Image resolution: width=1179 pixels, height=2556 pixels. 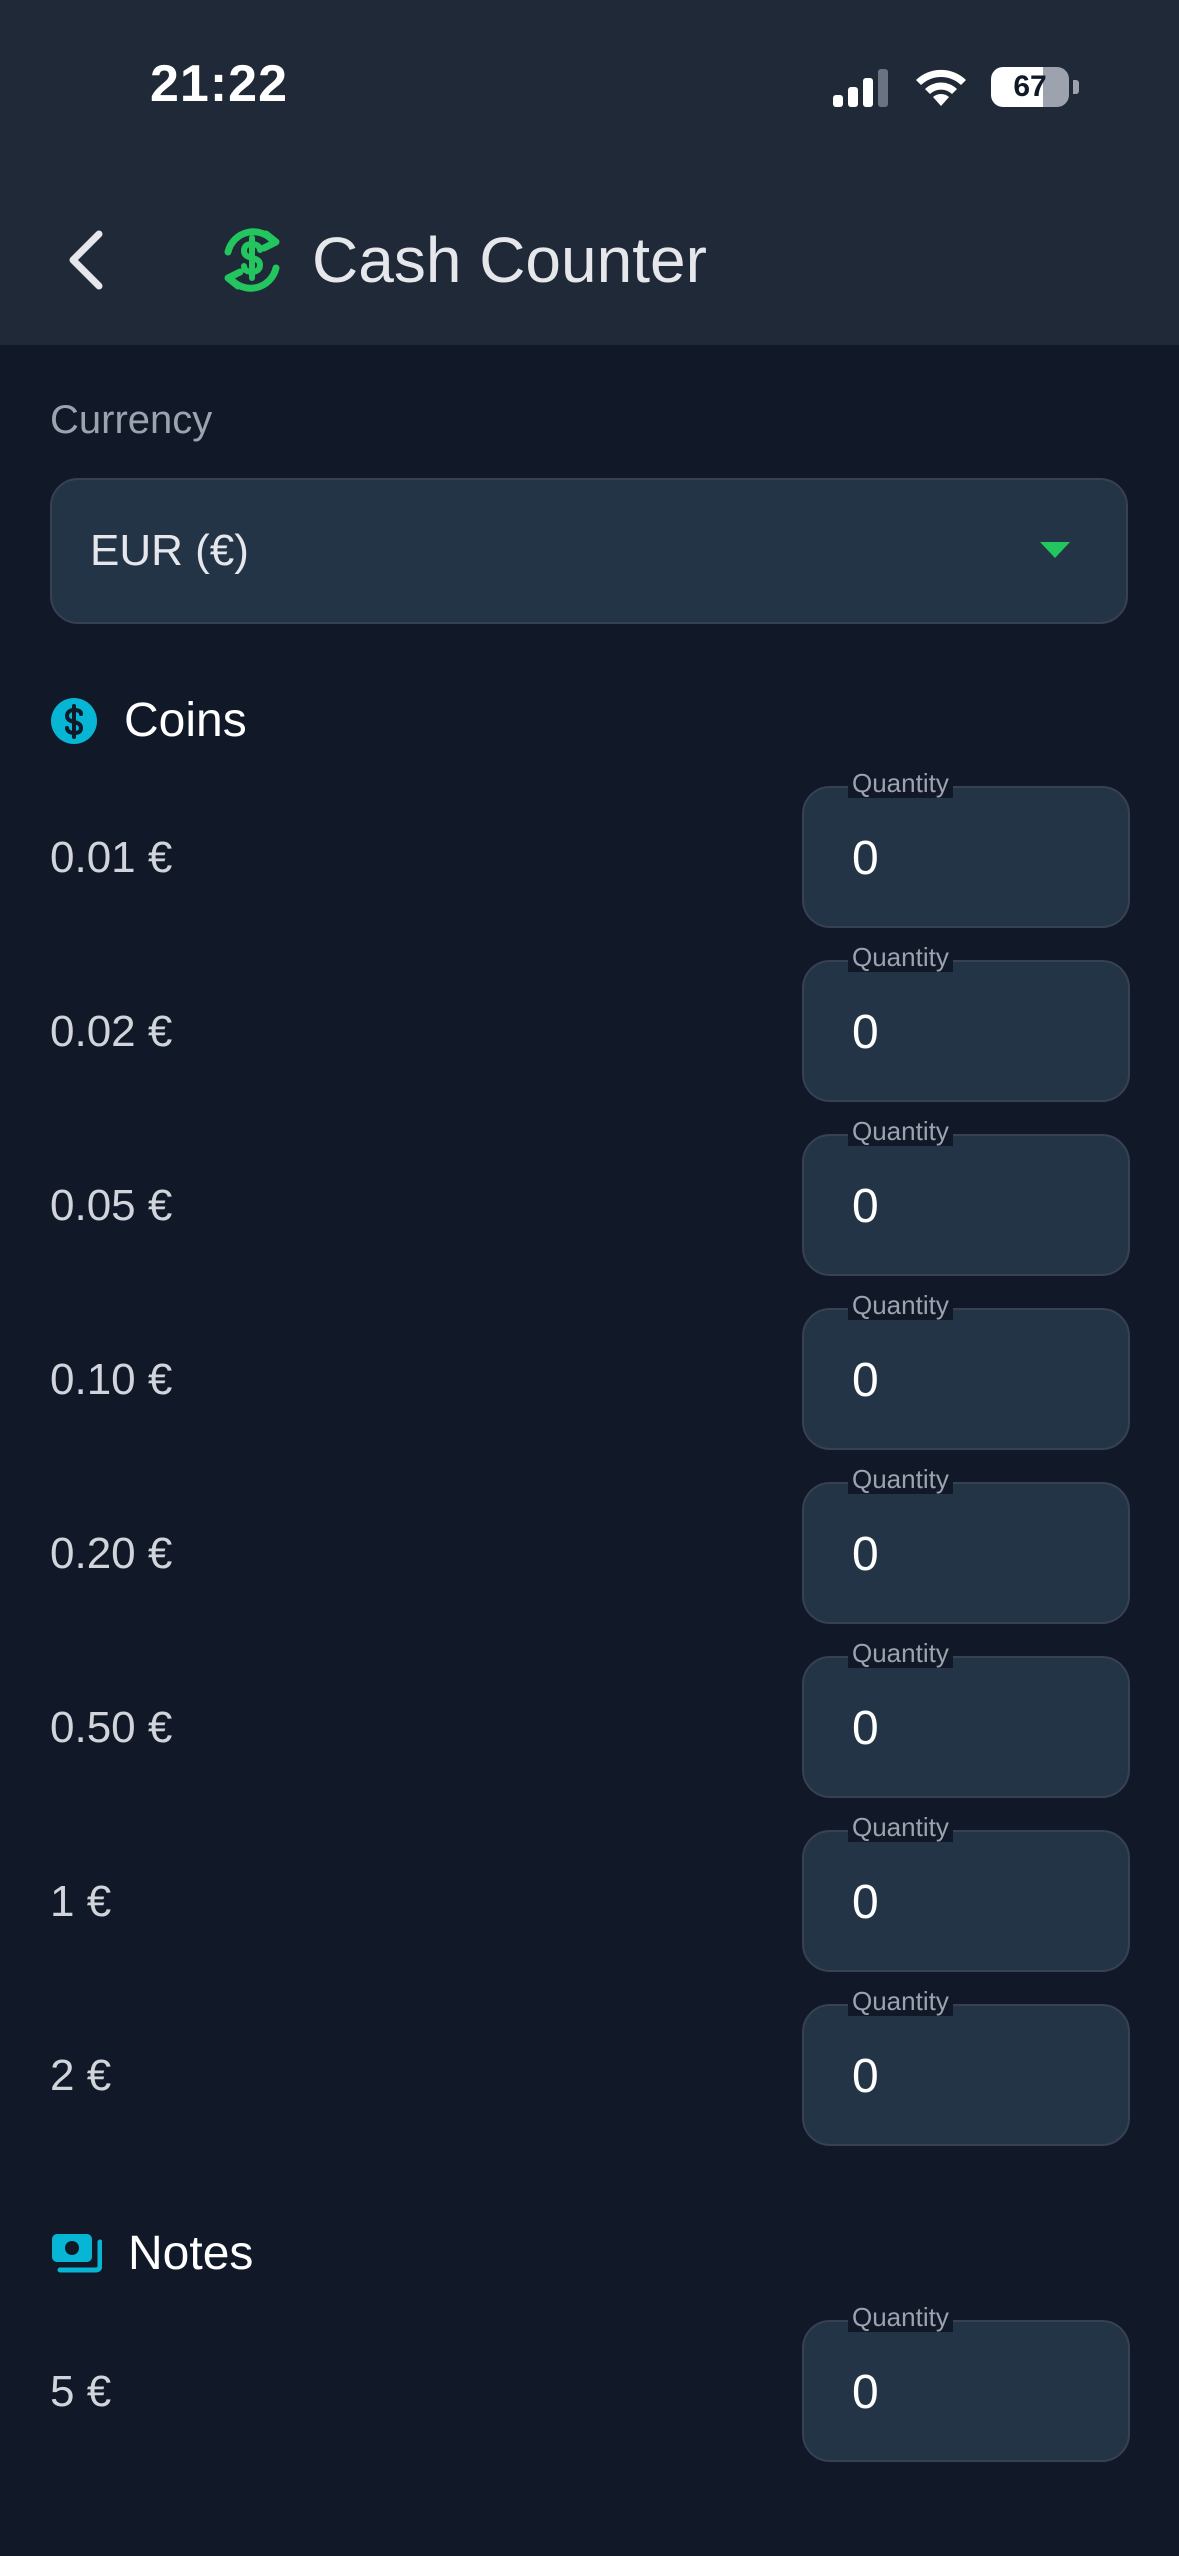 I want to click on coin-quantity-field-1: Quantity, so click(x=966, y=1022).